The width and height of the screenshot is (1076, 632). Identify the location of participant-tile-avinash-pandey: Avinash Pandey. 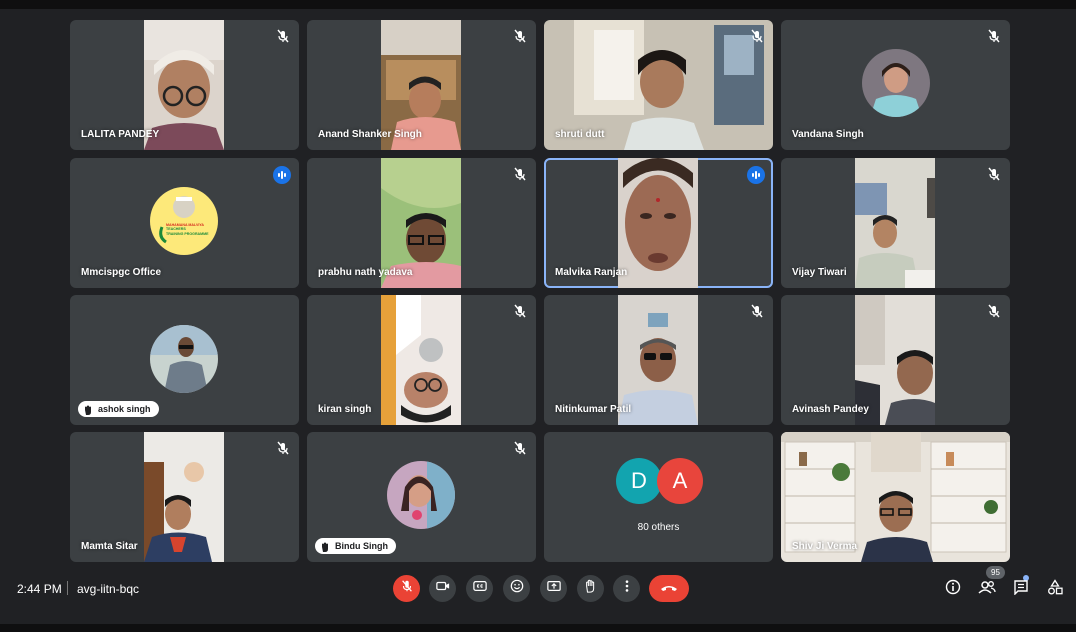
(895, 360).